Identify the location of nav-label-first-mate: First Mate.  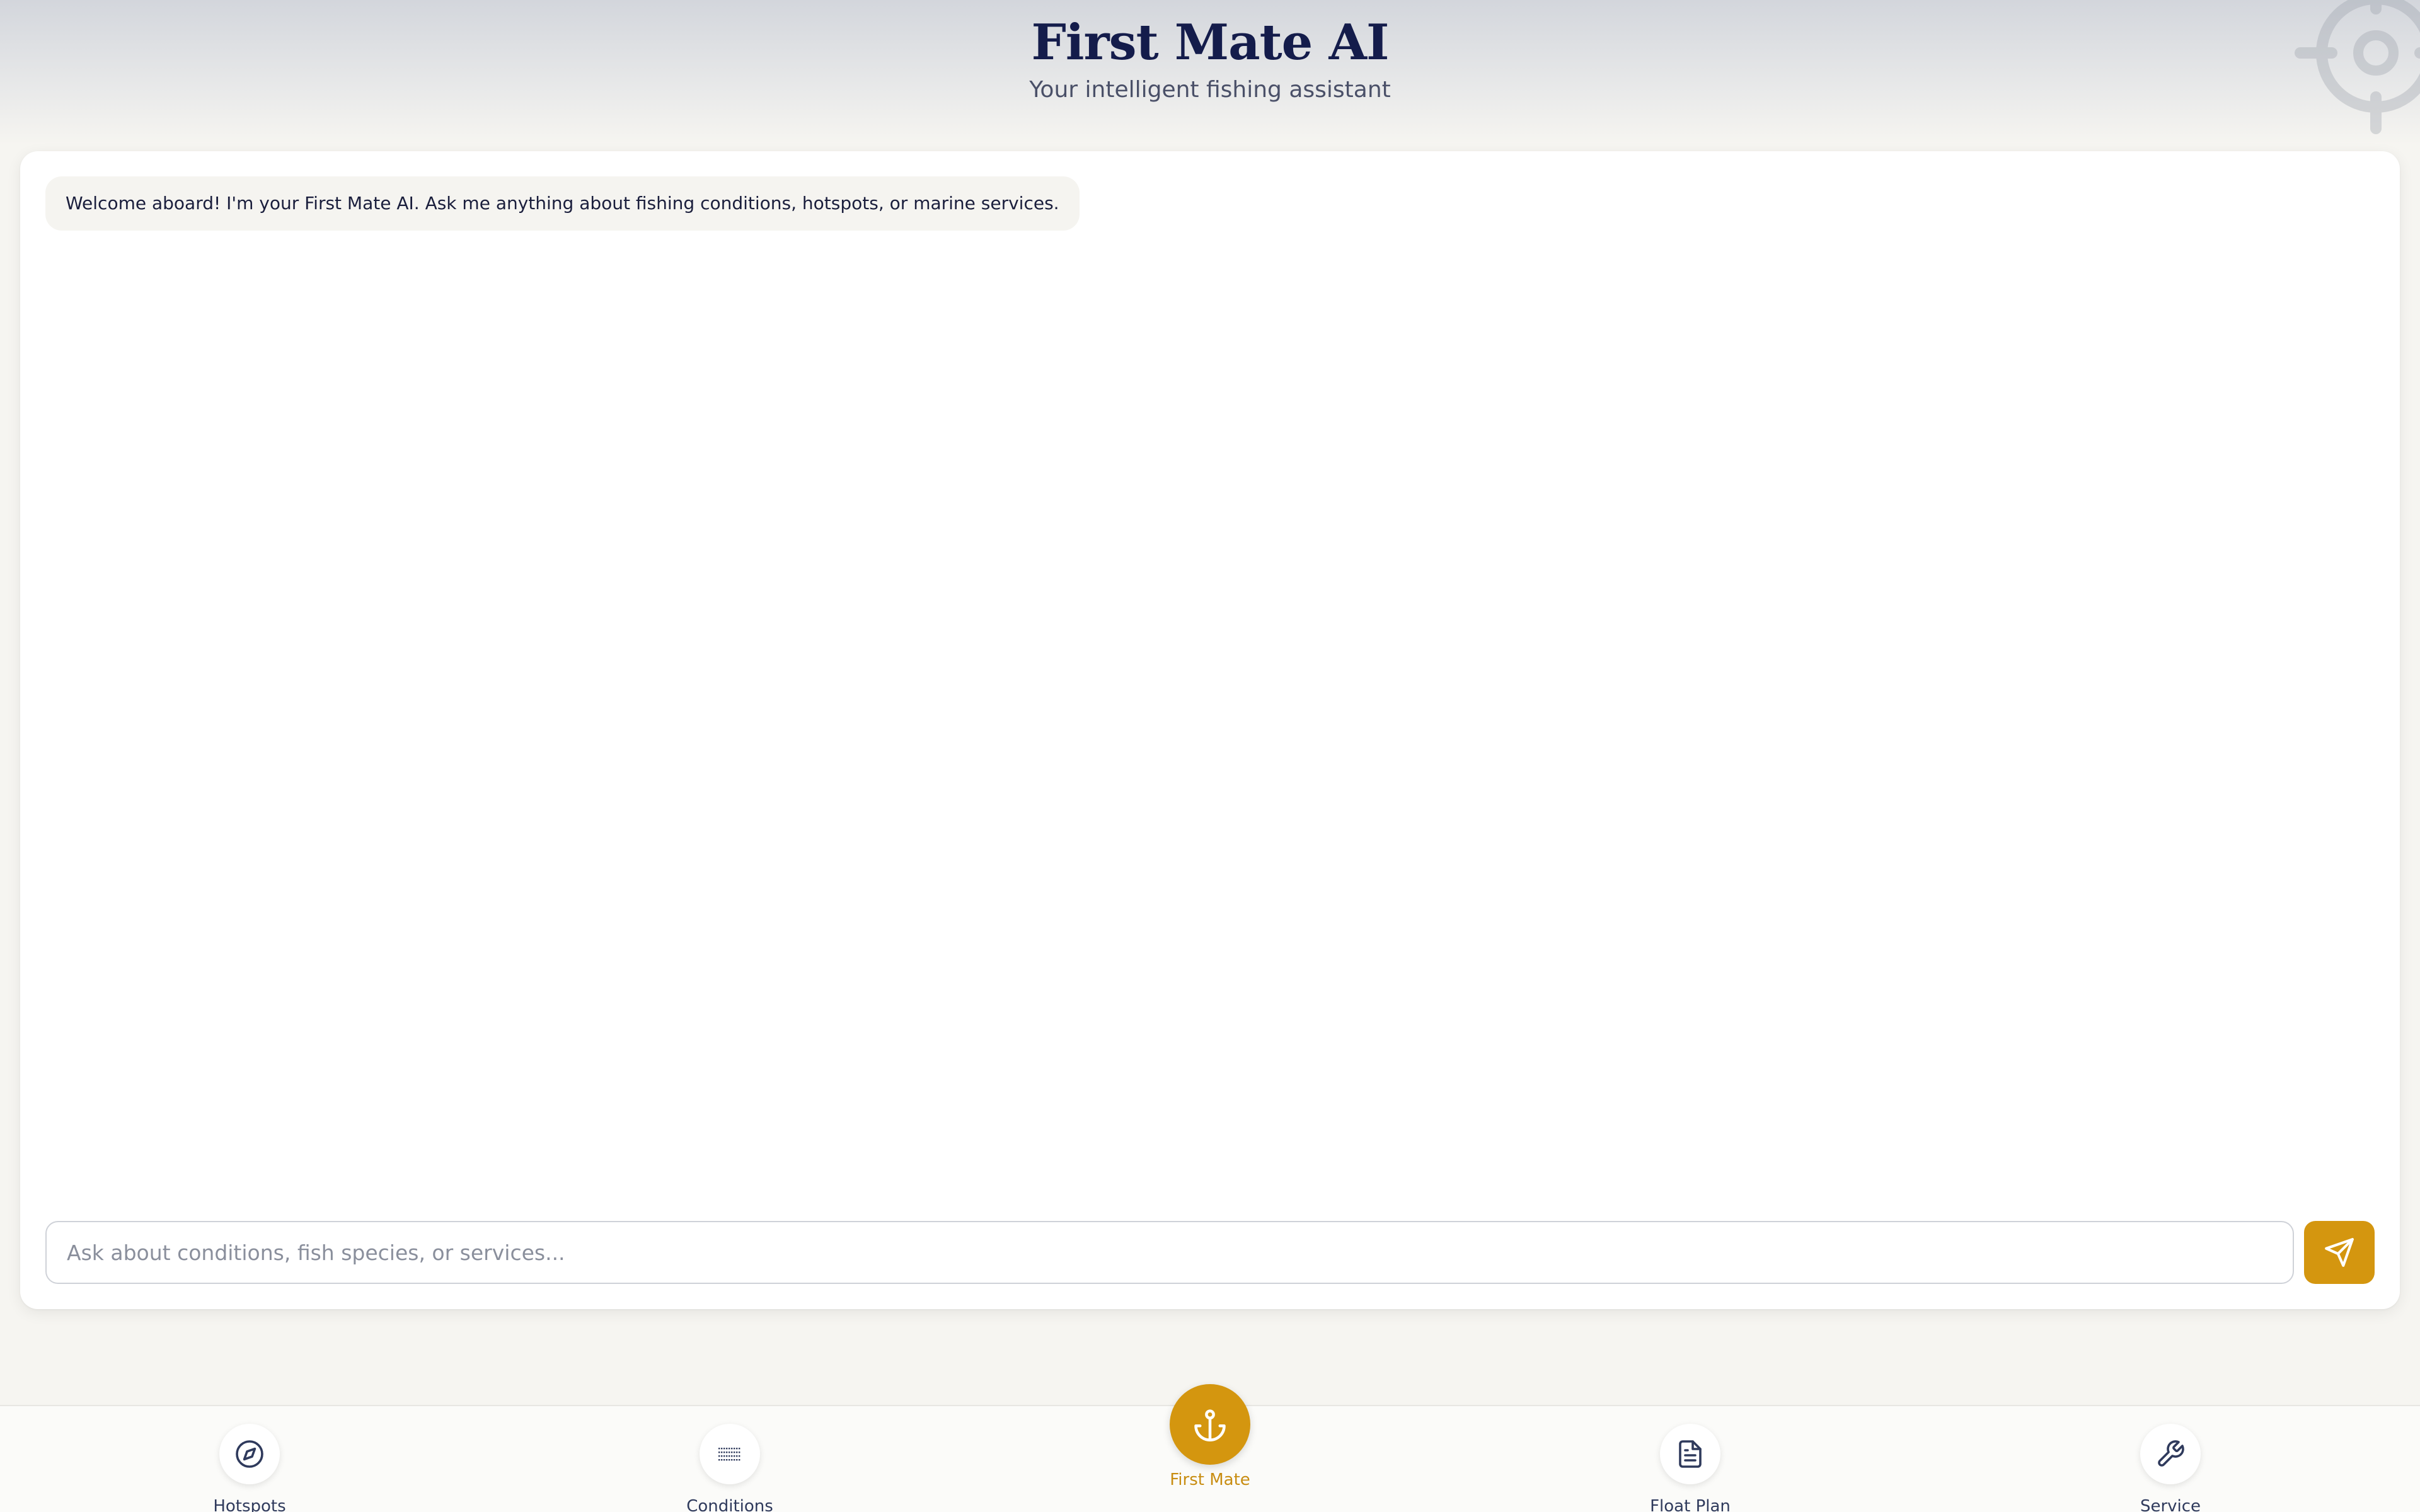
(1210, 1479).